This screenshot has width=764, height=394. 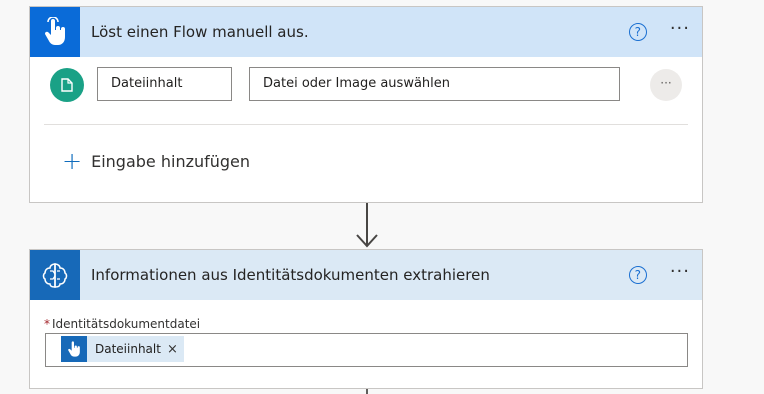 I want to click on file-icon, so click(x=67, y=85).